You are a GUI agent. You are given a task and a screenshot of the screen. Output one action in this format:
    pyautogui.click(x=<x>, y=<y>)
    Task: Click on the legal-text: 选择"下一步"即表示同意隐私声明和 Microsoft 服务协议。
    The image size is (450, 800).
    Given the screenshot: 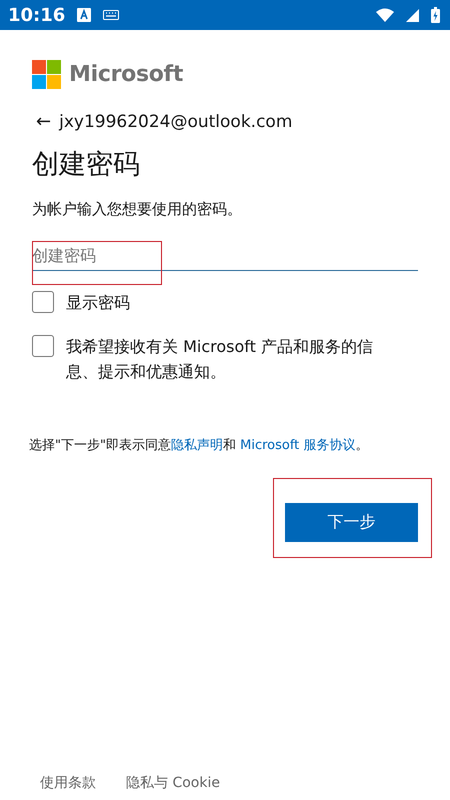 What is the action you would take?
    pyautogui.click(x=199, y=445)
    